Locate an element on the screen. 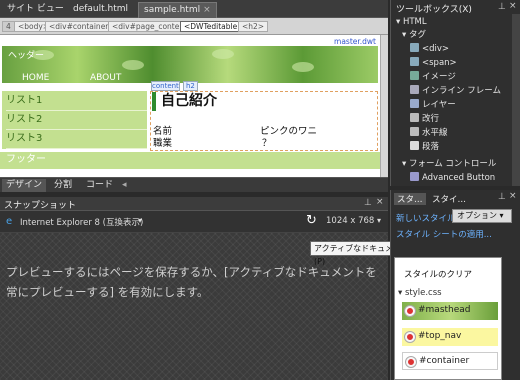 The height and width of the screenshot is (380, 520). toolbox-item-iframe: インライン フレーム is located at coordinates (455, 91).